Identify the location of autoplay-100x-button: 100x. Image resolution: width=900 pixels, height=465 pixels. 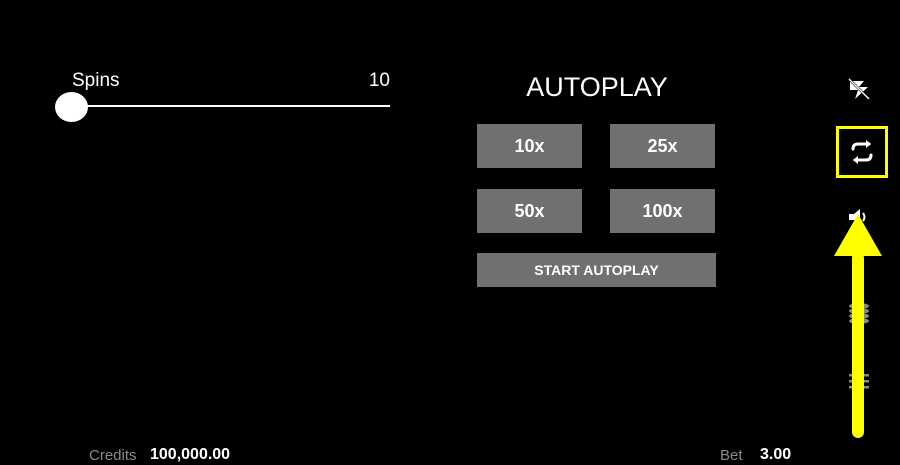
(662, 211).